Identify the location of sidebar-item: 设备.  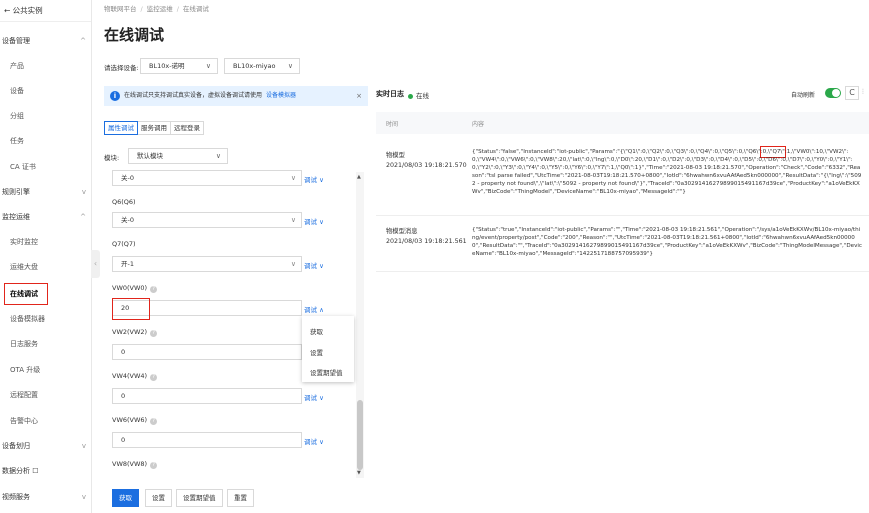
(46, 91).